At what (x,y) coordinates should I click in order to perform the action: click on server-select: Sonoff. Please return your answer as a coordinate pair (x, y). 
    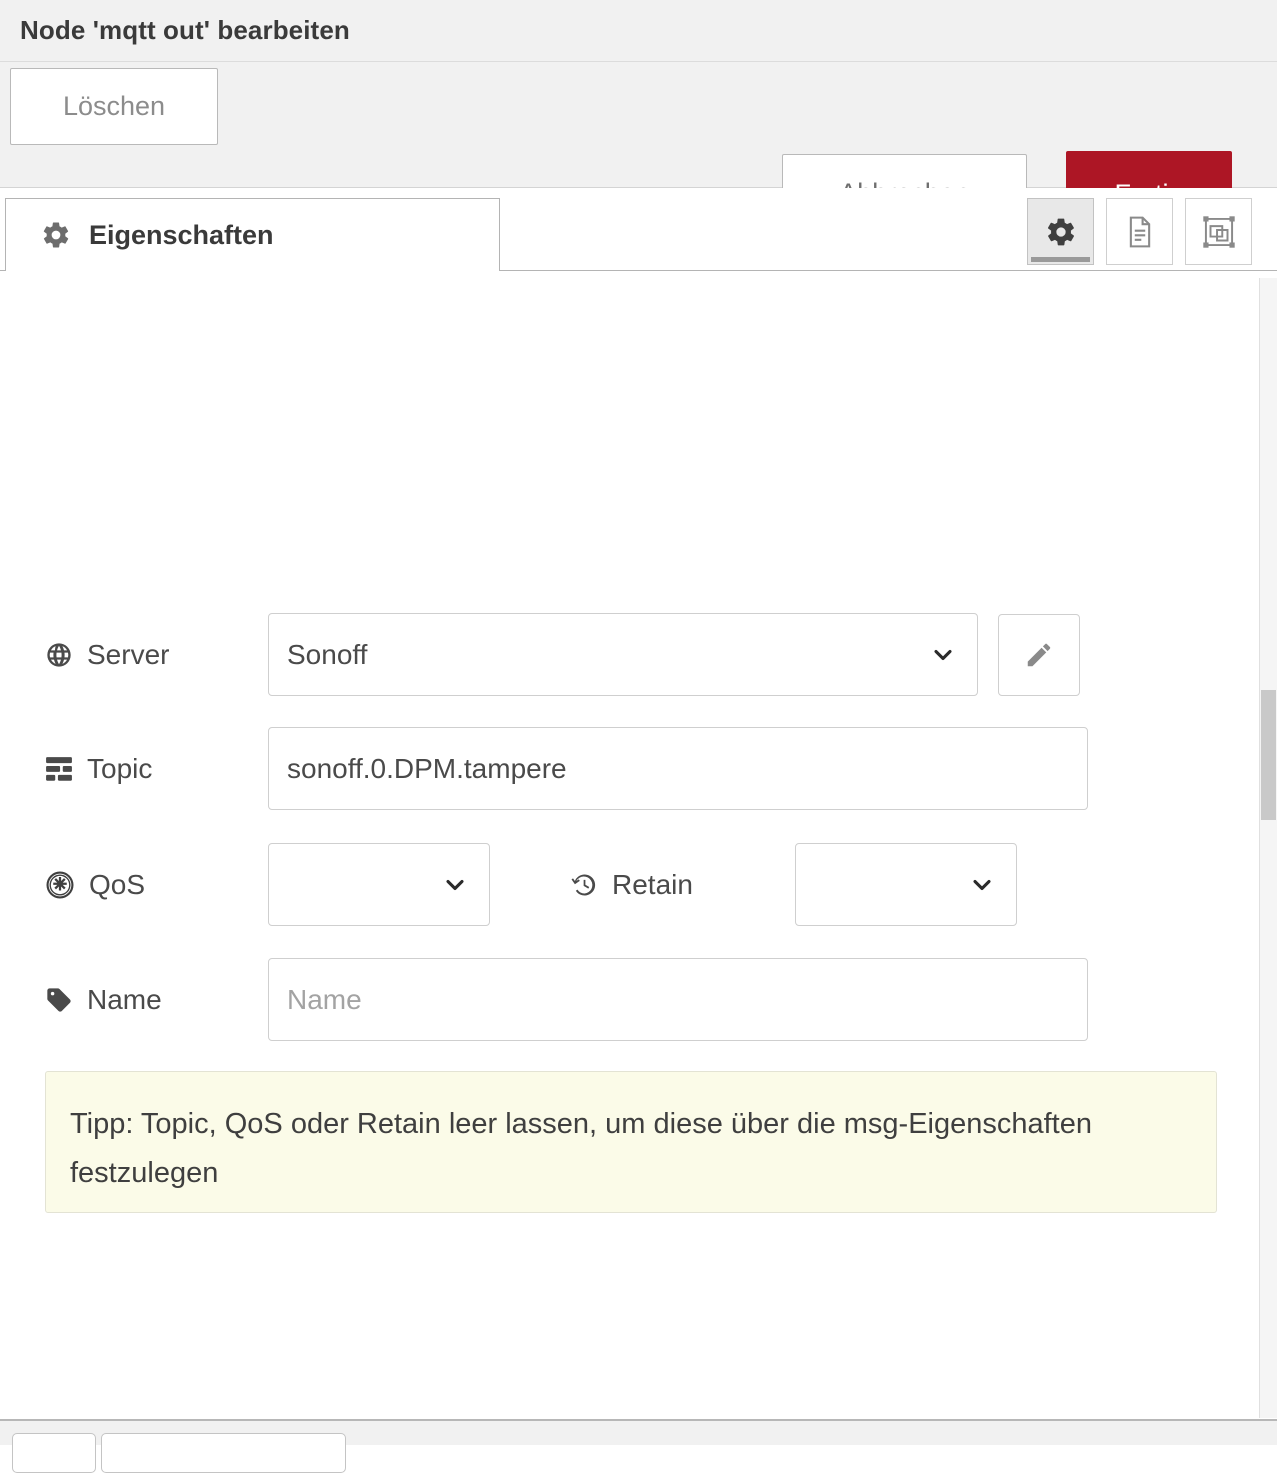
    Looking at the image, I should click on (623, 654).